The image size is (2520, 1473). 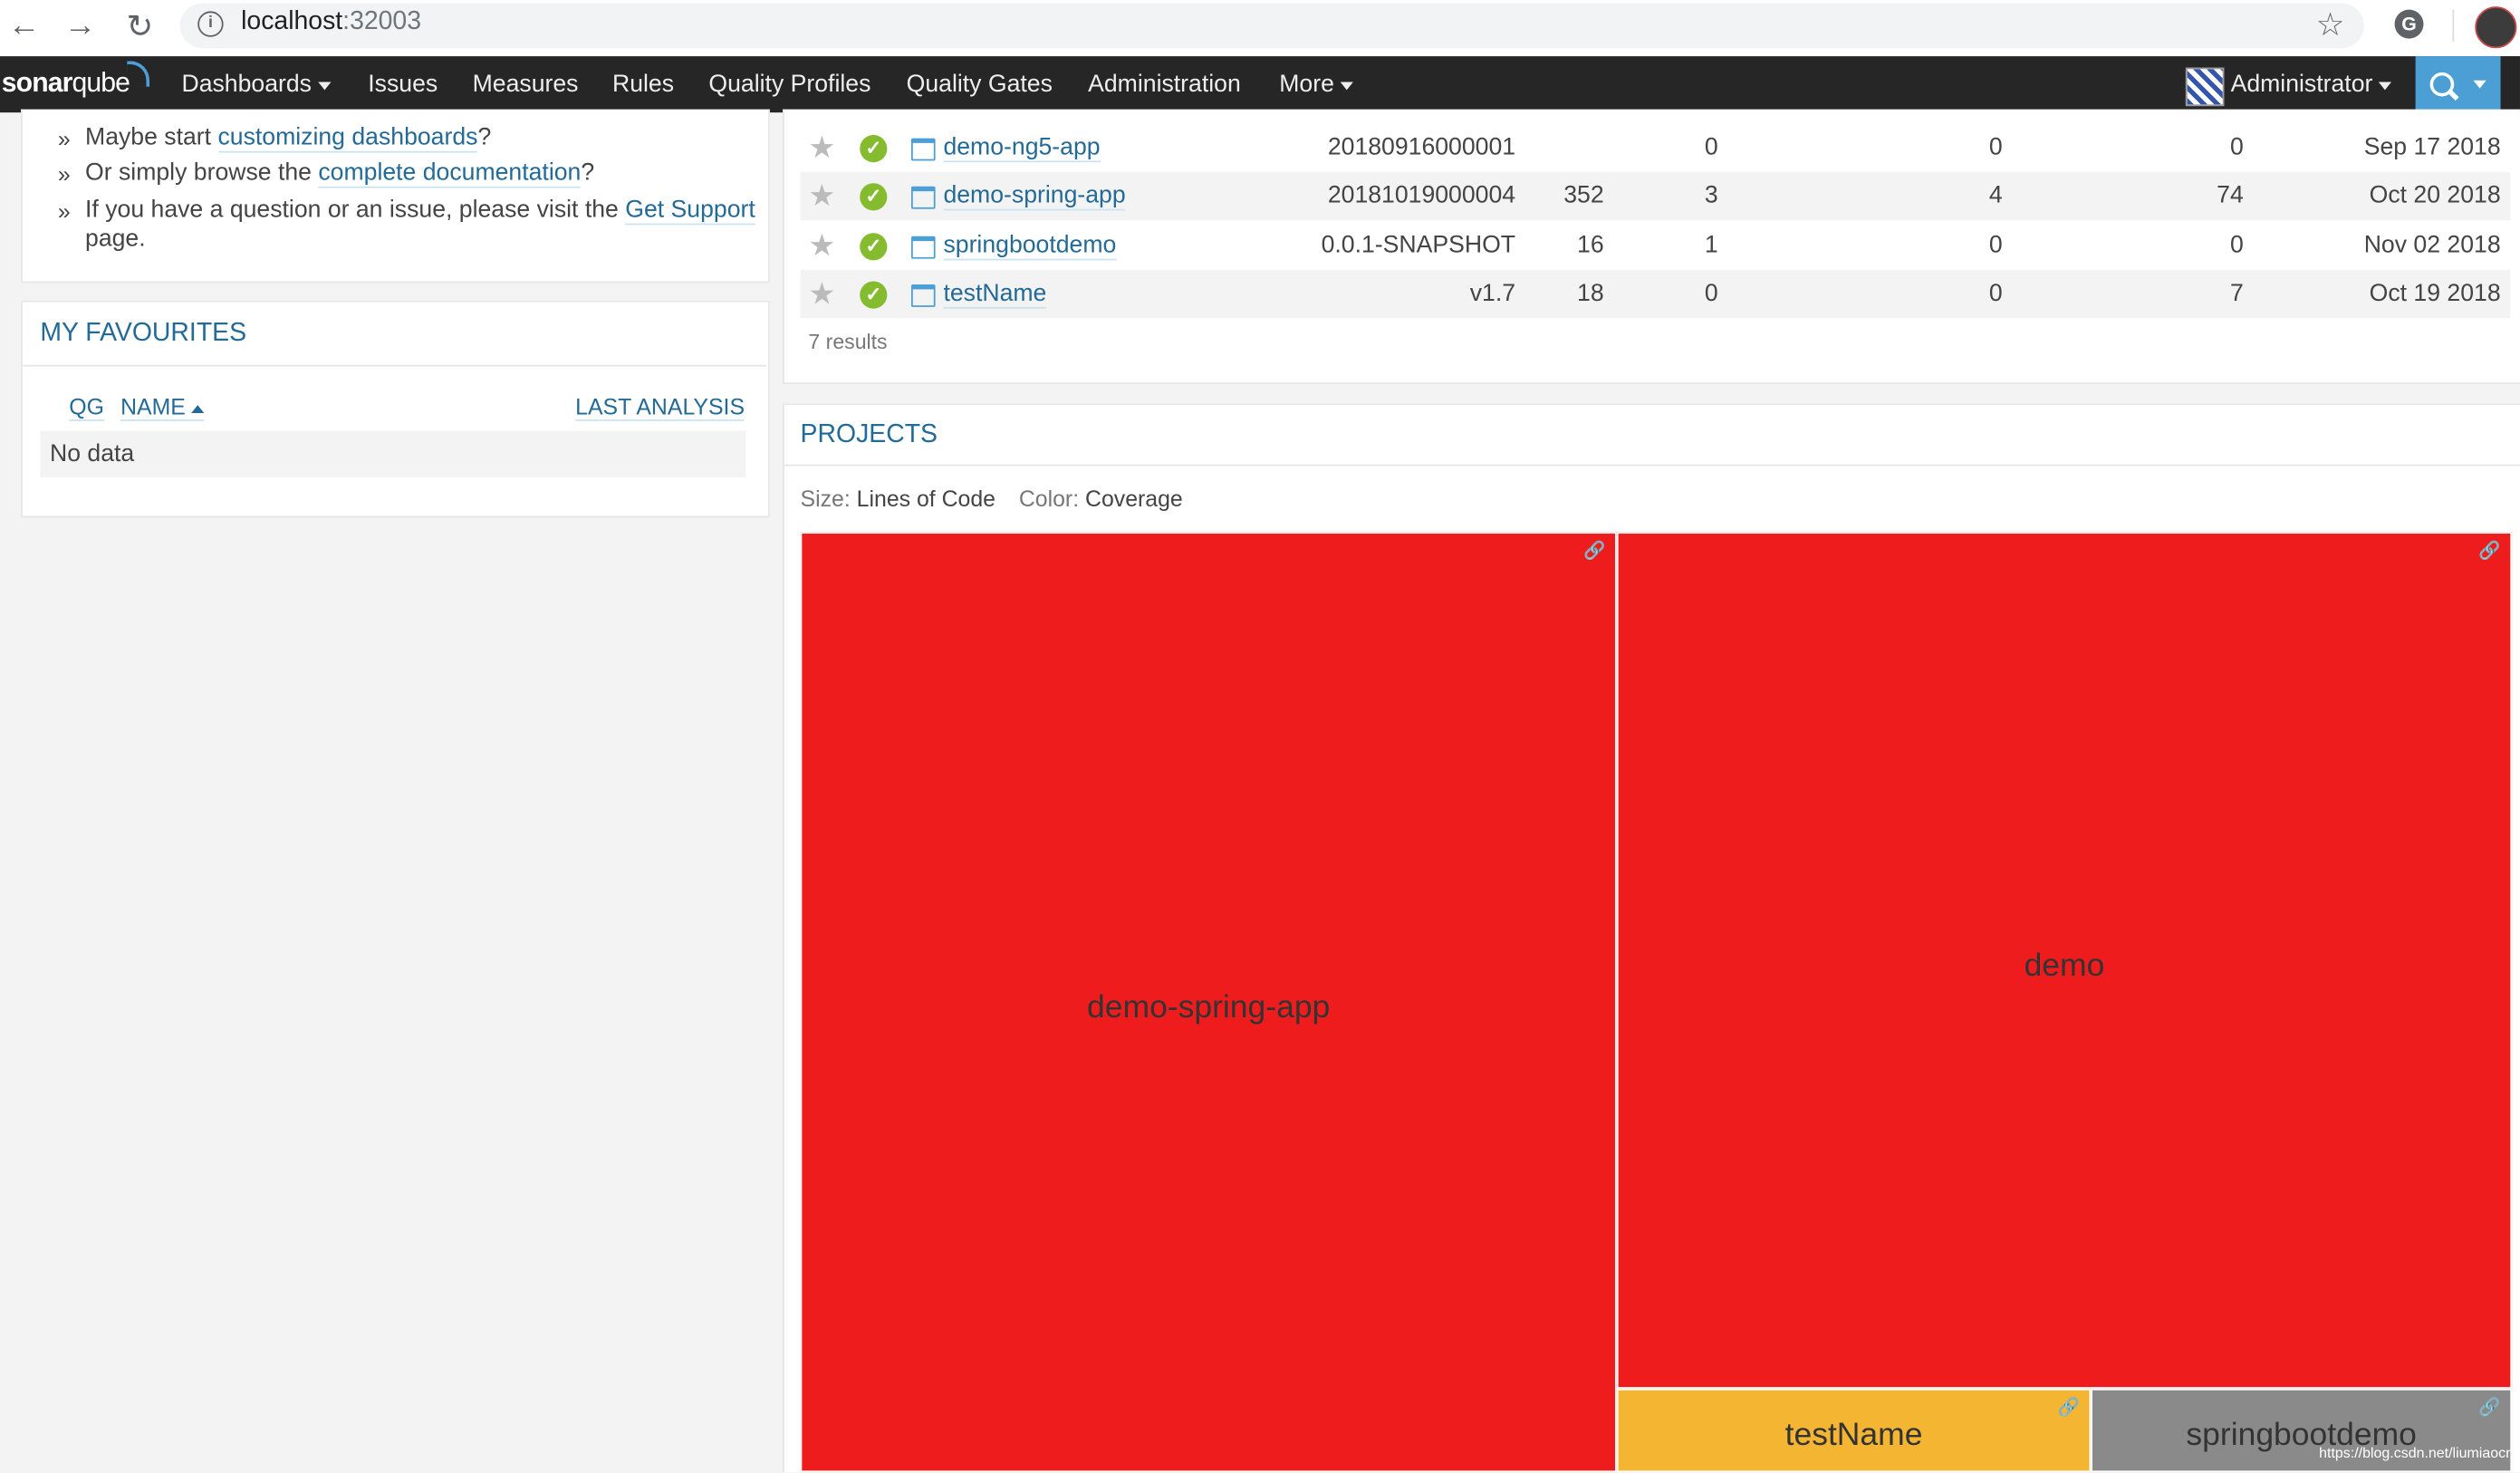 What do you see at coordinates (2435, 293) in the screenshot?
I see `last-analysis-cell: Oct 19 2018` at bounding box center [2435, 293].